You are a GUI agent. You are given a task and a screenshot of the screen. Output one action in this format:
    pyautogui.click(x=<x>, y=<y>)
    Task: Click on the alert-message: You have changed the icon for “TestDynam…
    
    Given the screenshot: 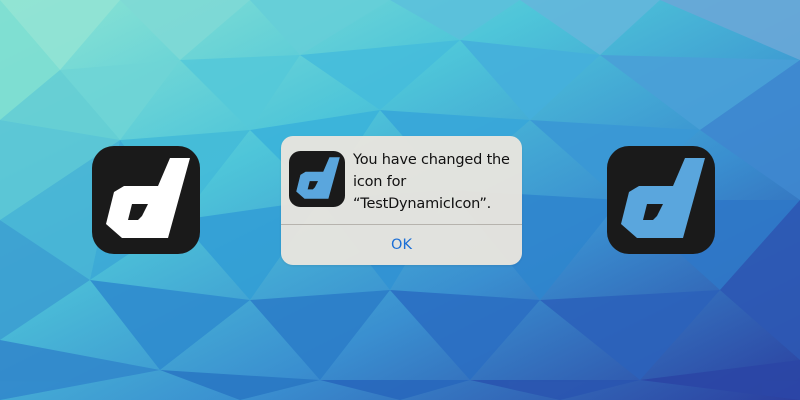 What is the action you would take?
    pyautogui.click(x=436, y=182)
    